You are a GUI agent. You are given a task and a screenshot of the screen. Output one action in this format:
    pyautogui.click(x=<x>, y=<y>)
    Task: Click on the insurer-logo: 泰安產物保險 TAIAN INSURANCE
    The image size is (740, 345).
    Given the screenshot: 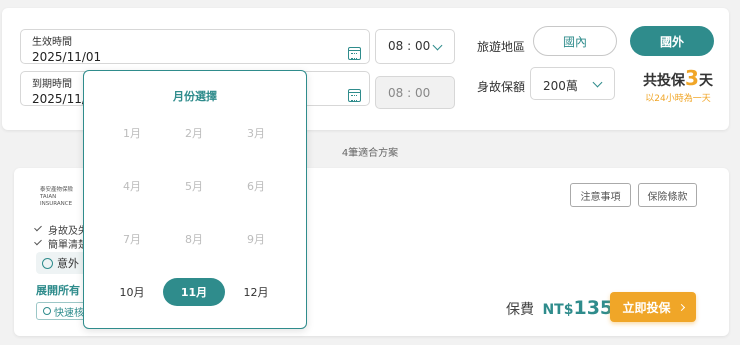 What is the action you would take?
    pyautogui.click(x=57, y=197)
    